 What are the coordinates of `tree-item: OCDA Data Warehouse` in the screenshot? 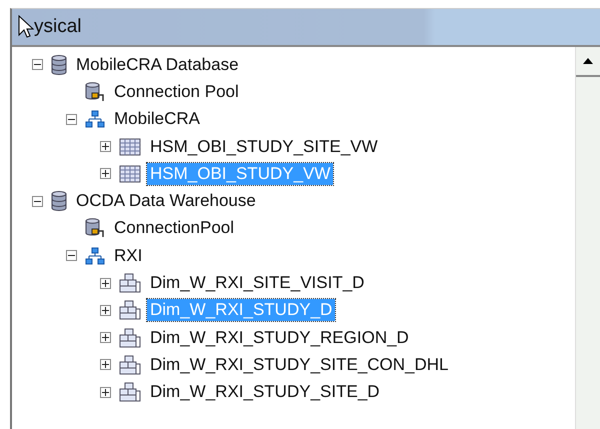 It's located at (166, 201).